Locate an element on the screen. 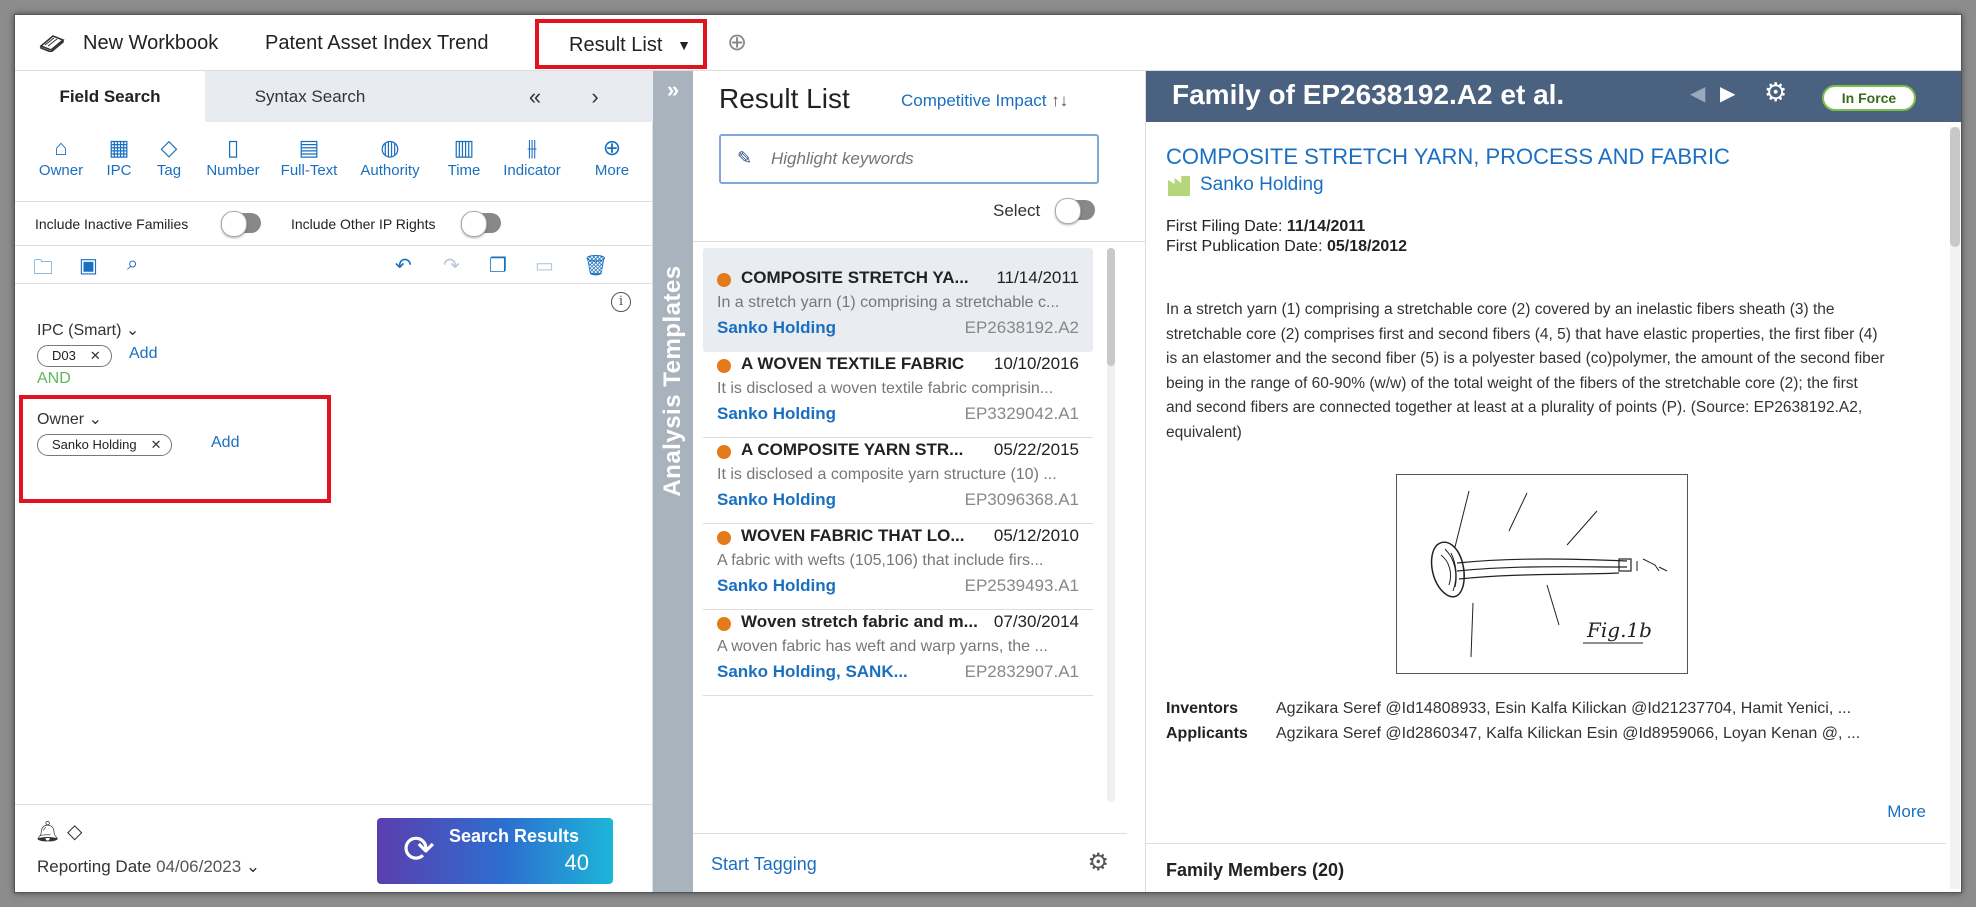 The image size is (1976, 907). workbook-icon is located at coordinates (54, 43).